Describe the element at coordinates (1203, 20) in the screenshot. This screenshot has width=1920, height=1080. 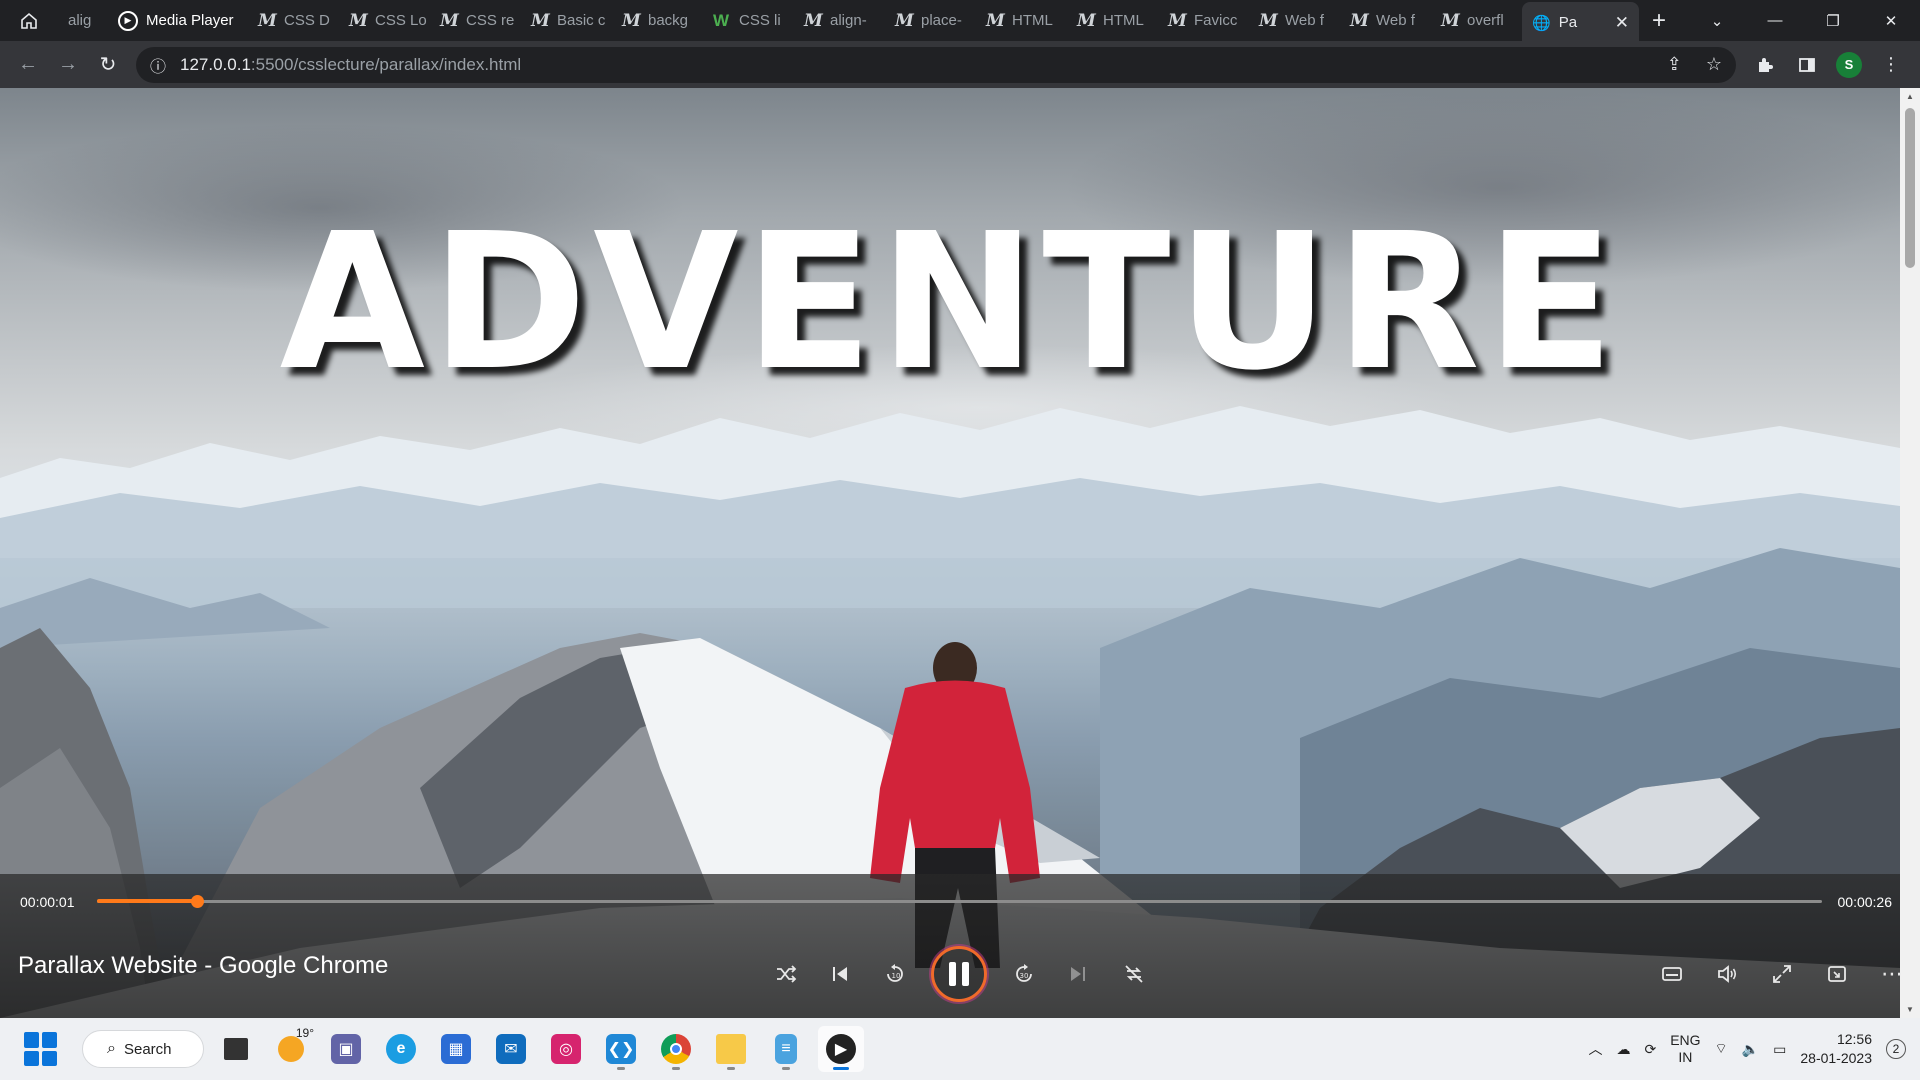
I see `browser-tab: M Favicc` at that location.